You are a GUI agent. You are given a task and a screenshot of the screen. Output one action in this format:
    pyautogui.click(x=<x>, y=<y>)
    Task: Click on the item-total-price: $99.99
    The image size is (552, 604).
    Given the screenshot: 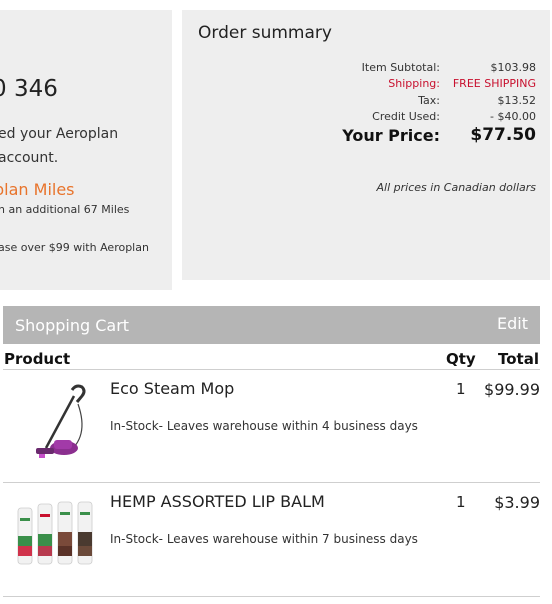 What is the action you would take?
    pyautogui.click(x=512, y=389)
    